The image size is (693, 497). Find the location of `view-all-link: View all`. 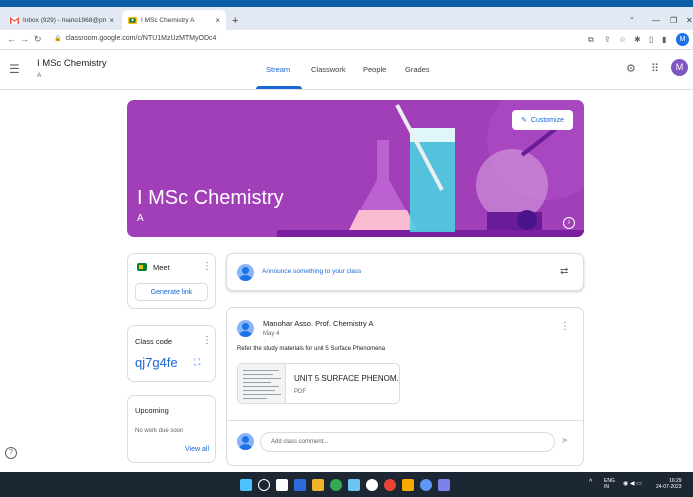

view-all-link: View all is located at coordinates (197, 449).